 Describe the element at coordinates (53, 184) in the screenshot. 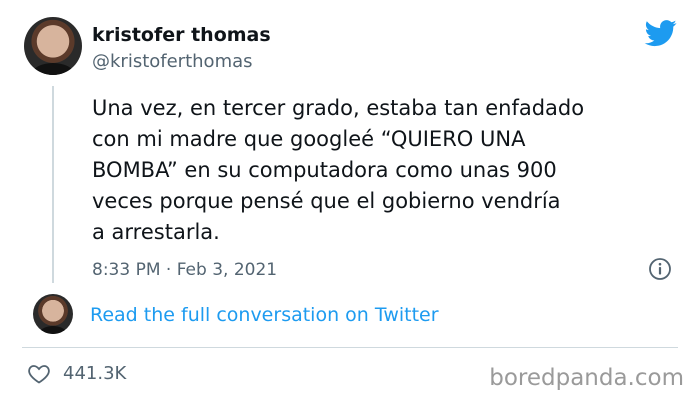

I see `thread-line` at that location.